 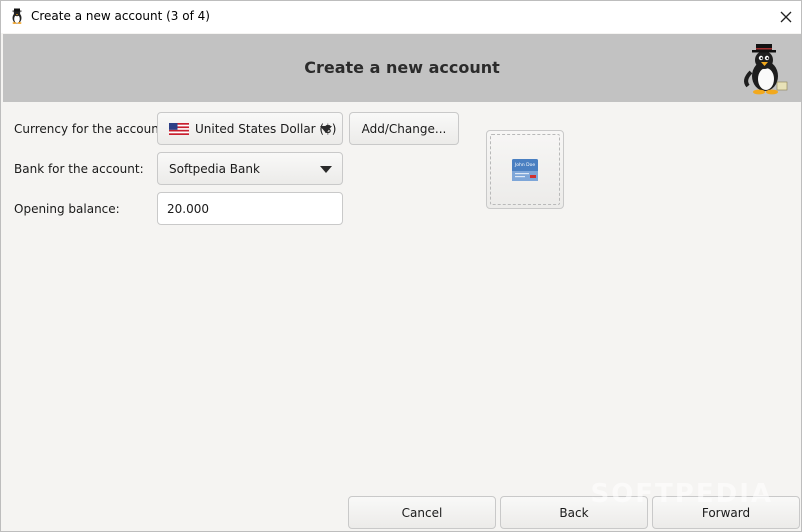 I want to click on balance-label: Opening balance:, so click(x=67, y=209).